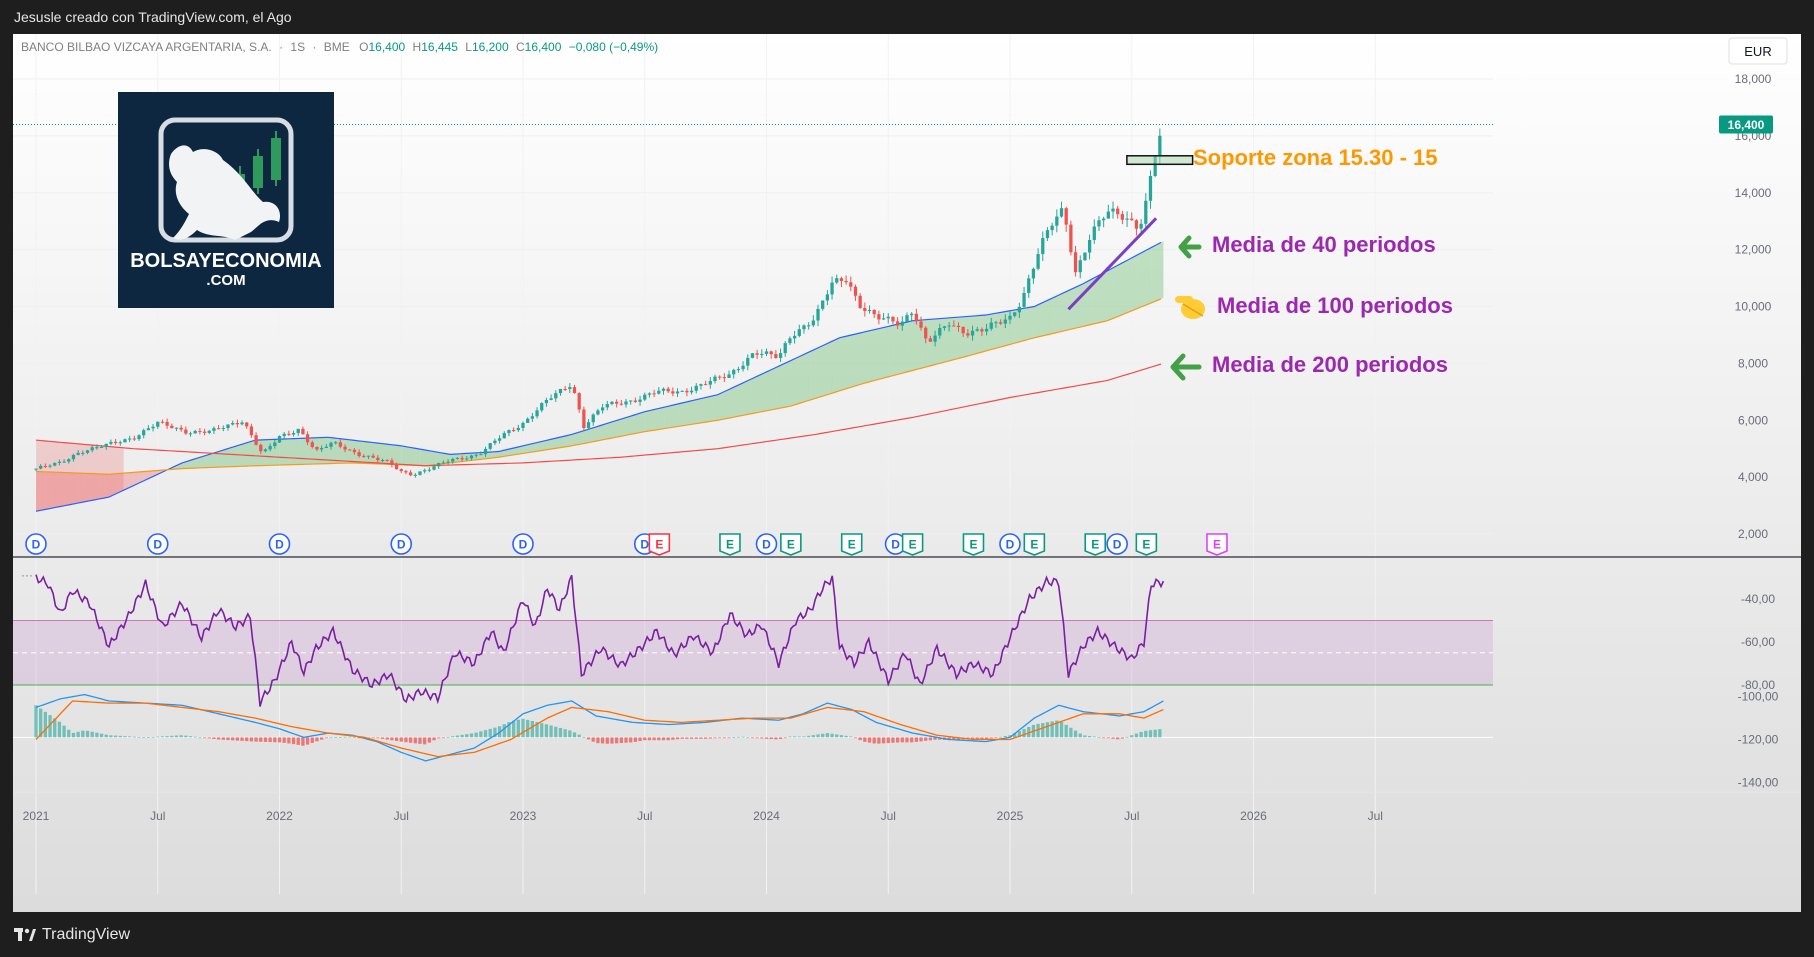 This screenshot has height=957, width=1814. Describe the element at coordinates (1758, 51) in the screenshot. I see `currency-button: EUR` at that location.